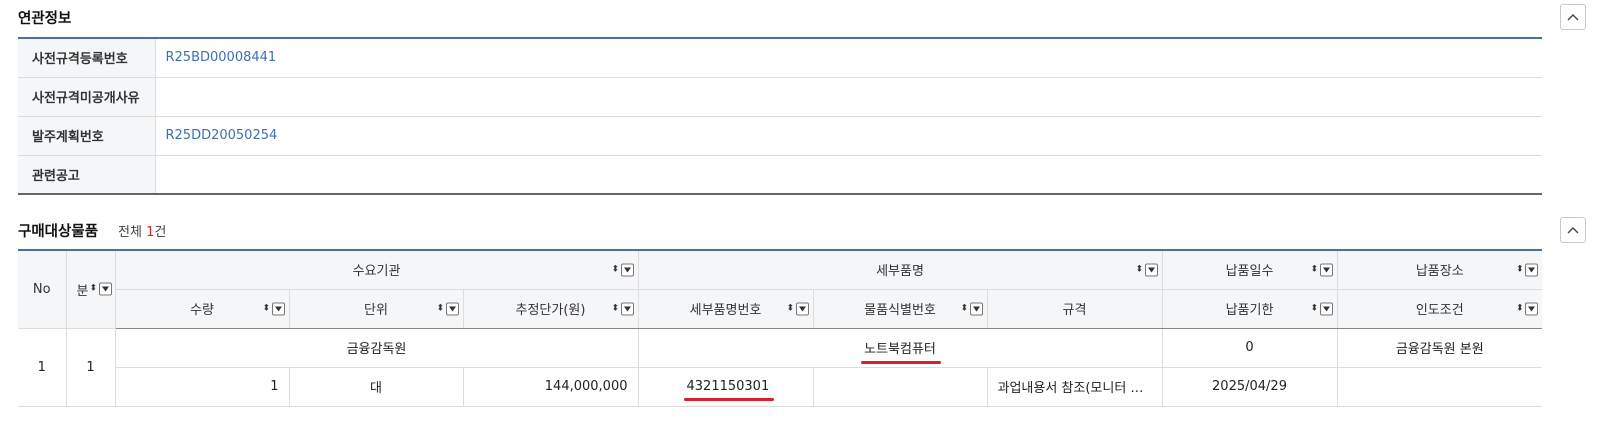 The image size is (1604, 436). I want to click on related-info-collapse-button, so click(1573, 17).